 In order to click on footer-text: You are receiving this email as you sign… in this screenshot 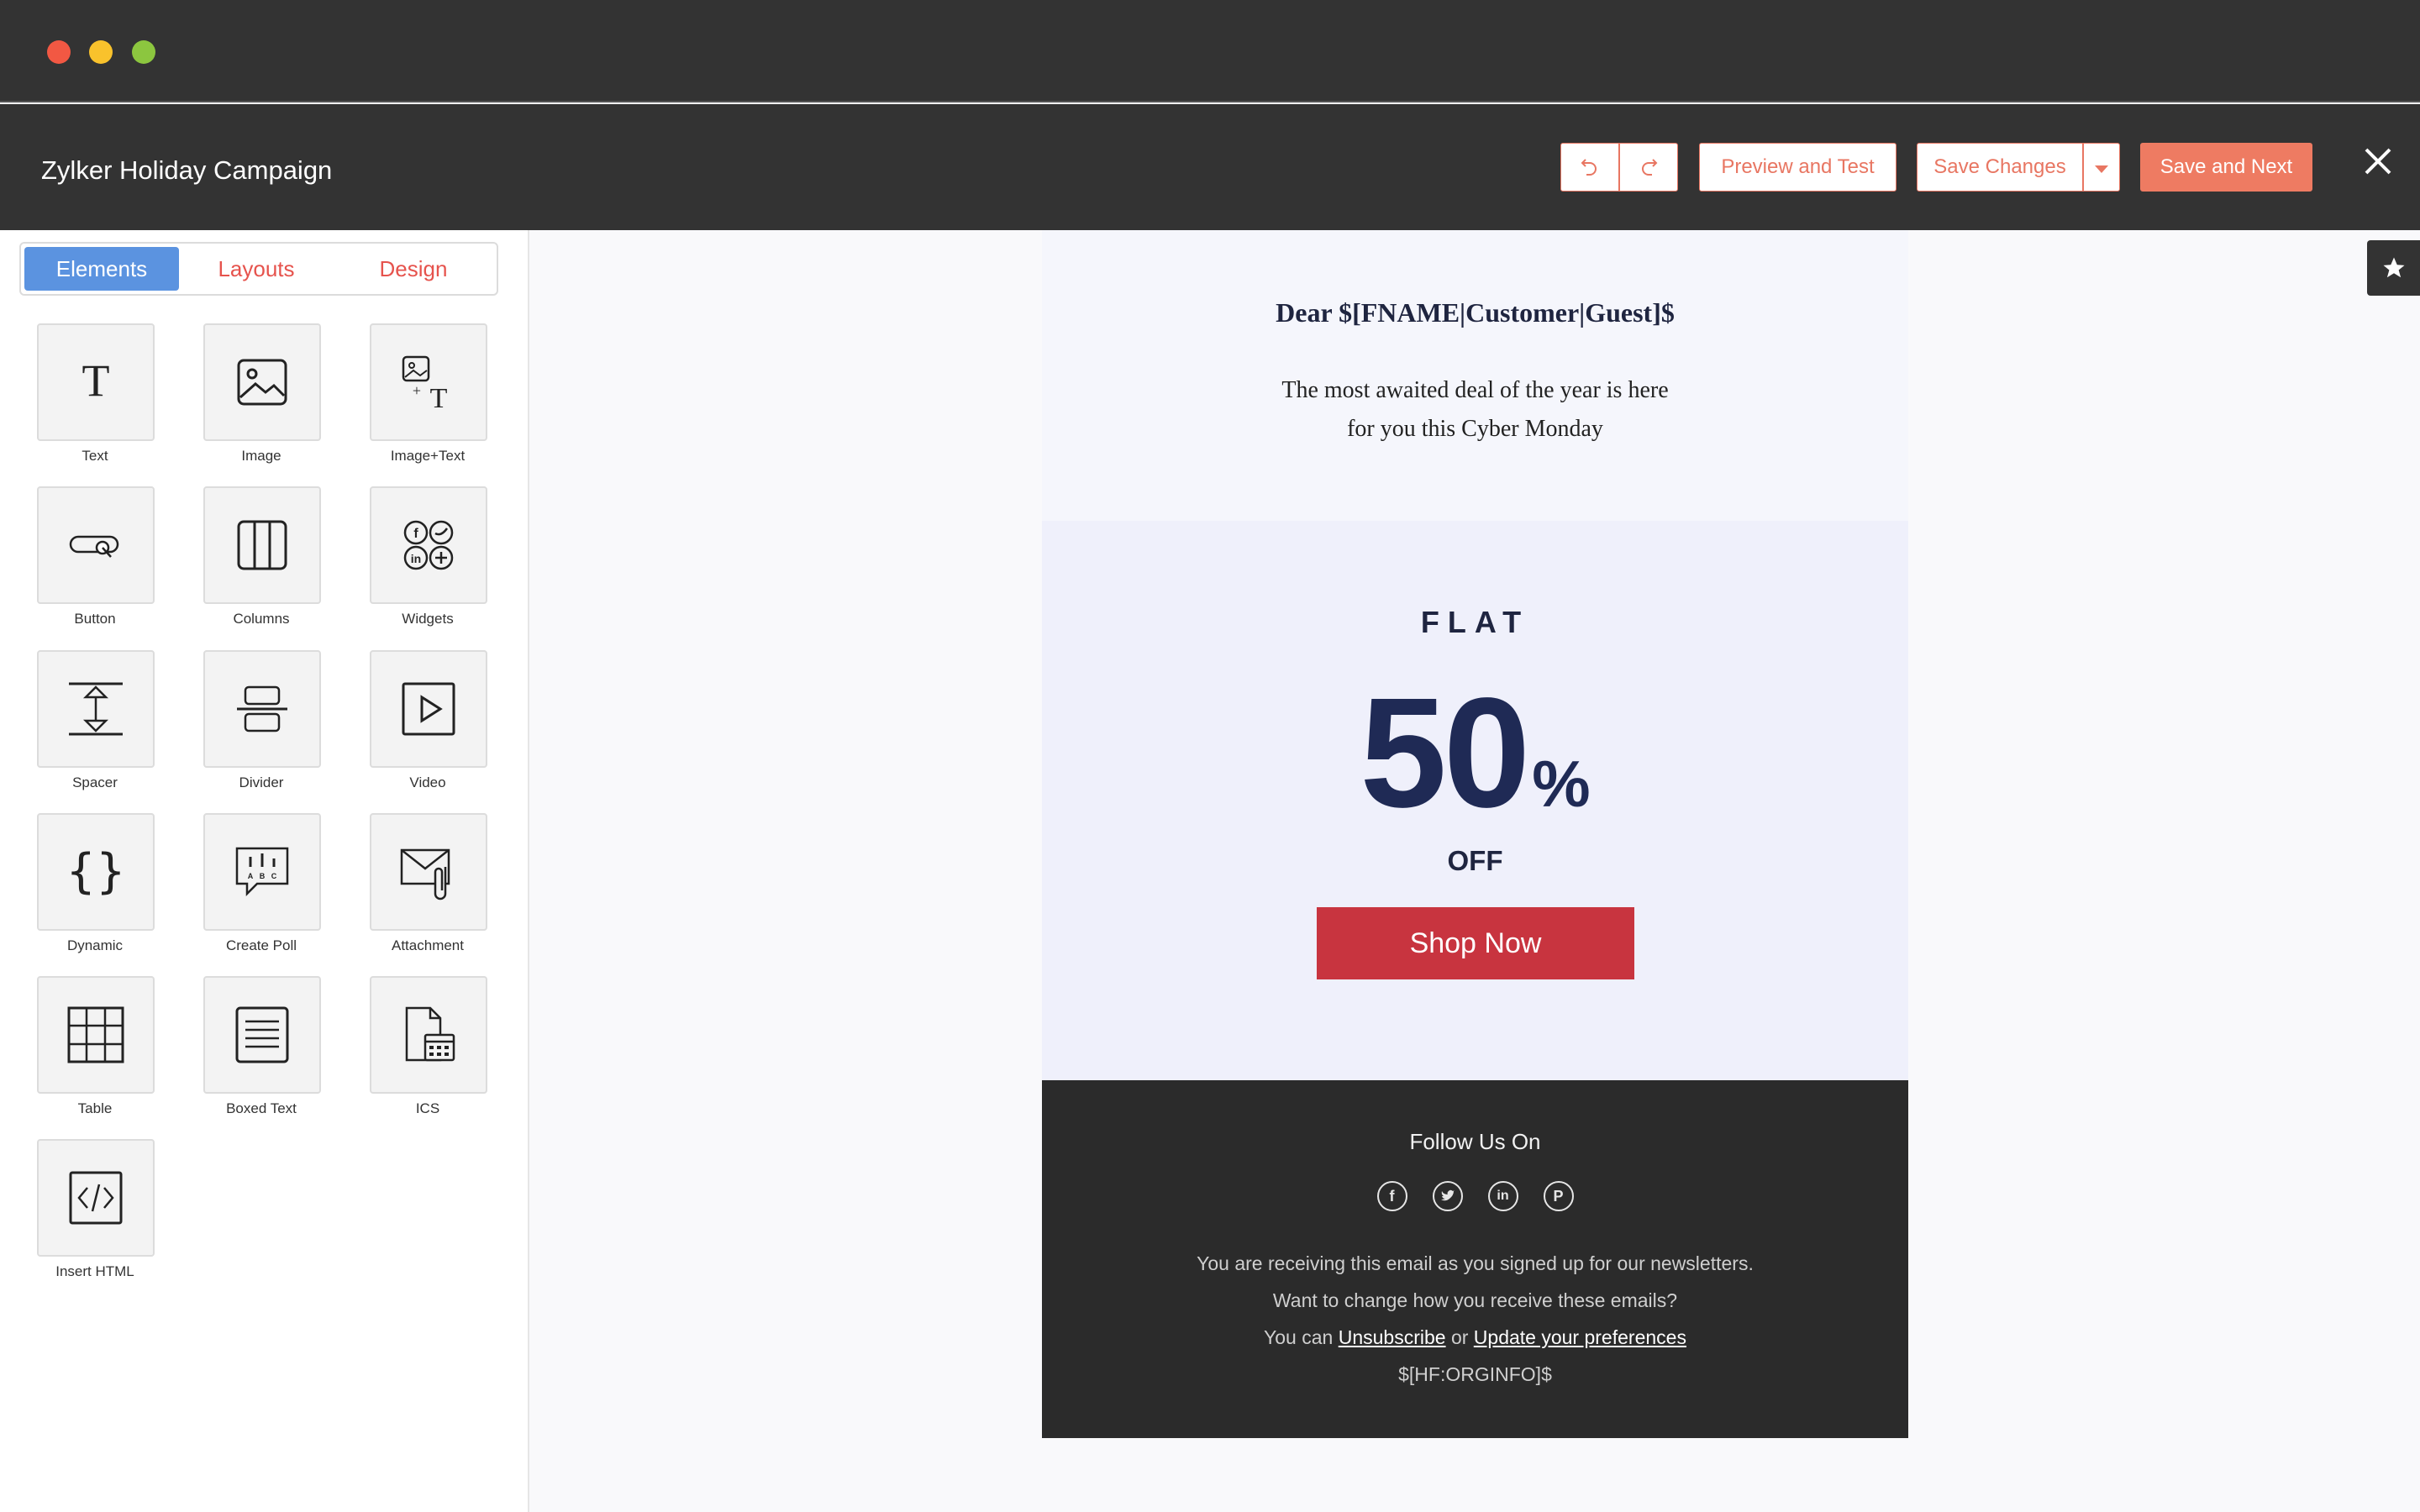, I will do `click(1475, 1319)`.